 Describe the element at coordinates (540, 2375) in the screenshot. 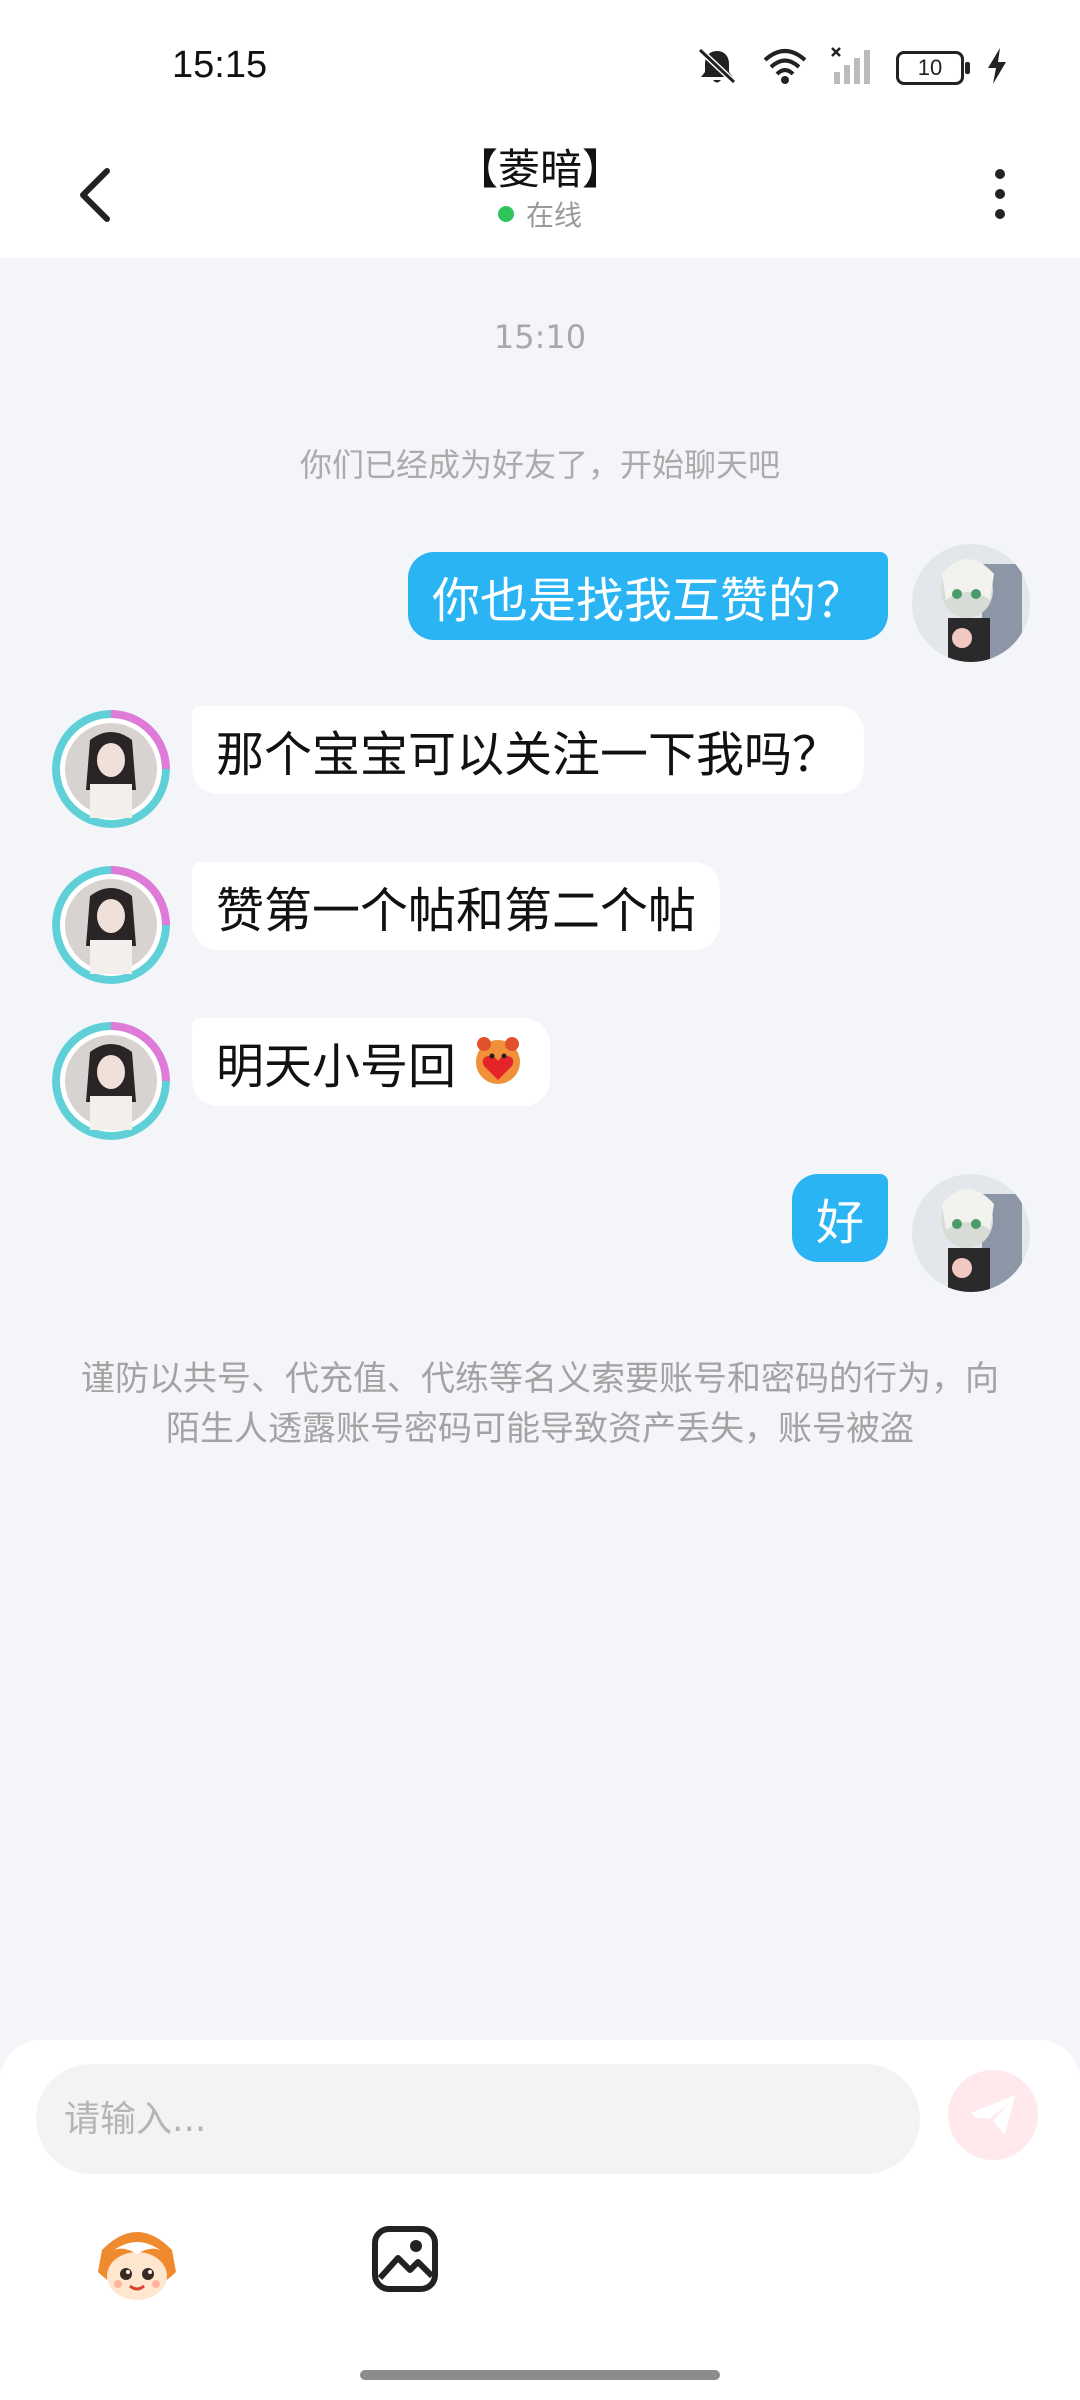

I see `home-indicator` at that location.